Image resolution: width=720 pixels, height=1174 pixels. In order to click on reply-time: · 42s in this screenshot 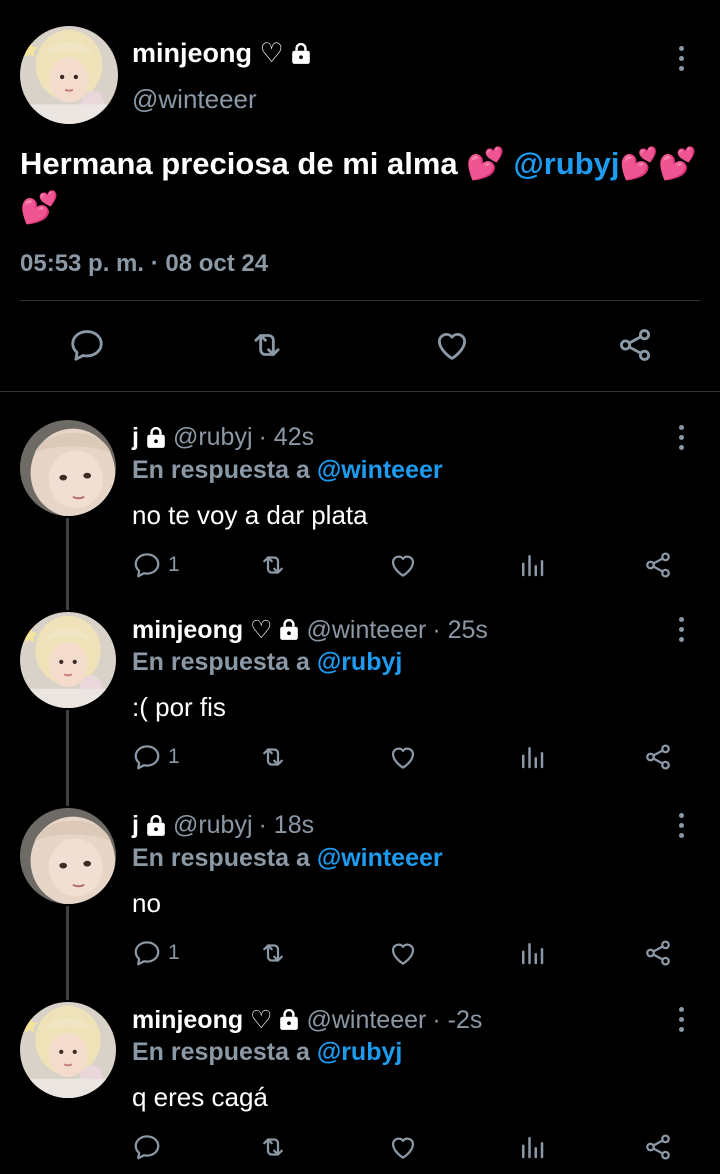, I will do `click(286, 437)`.